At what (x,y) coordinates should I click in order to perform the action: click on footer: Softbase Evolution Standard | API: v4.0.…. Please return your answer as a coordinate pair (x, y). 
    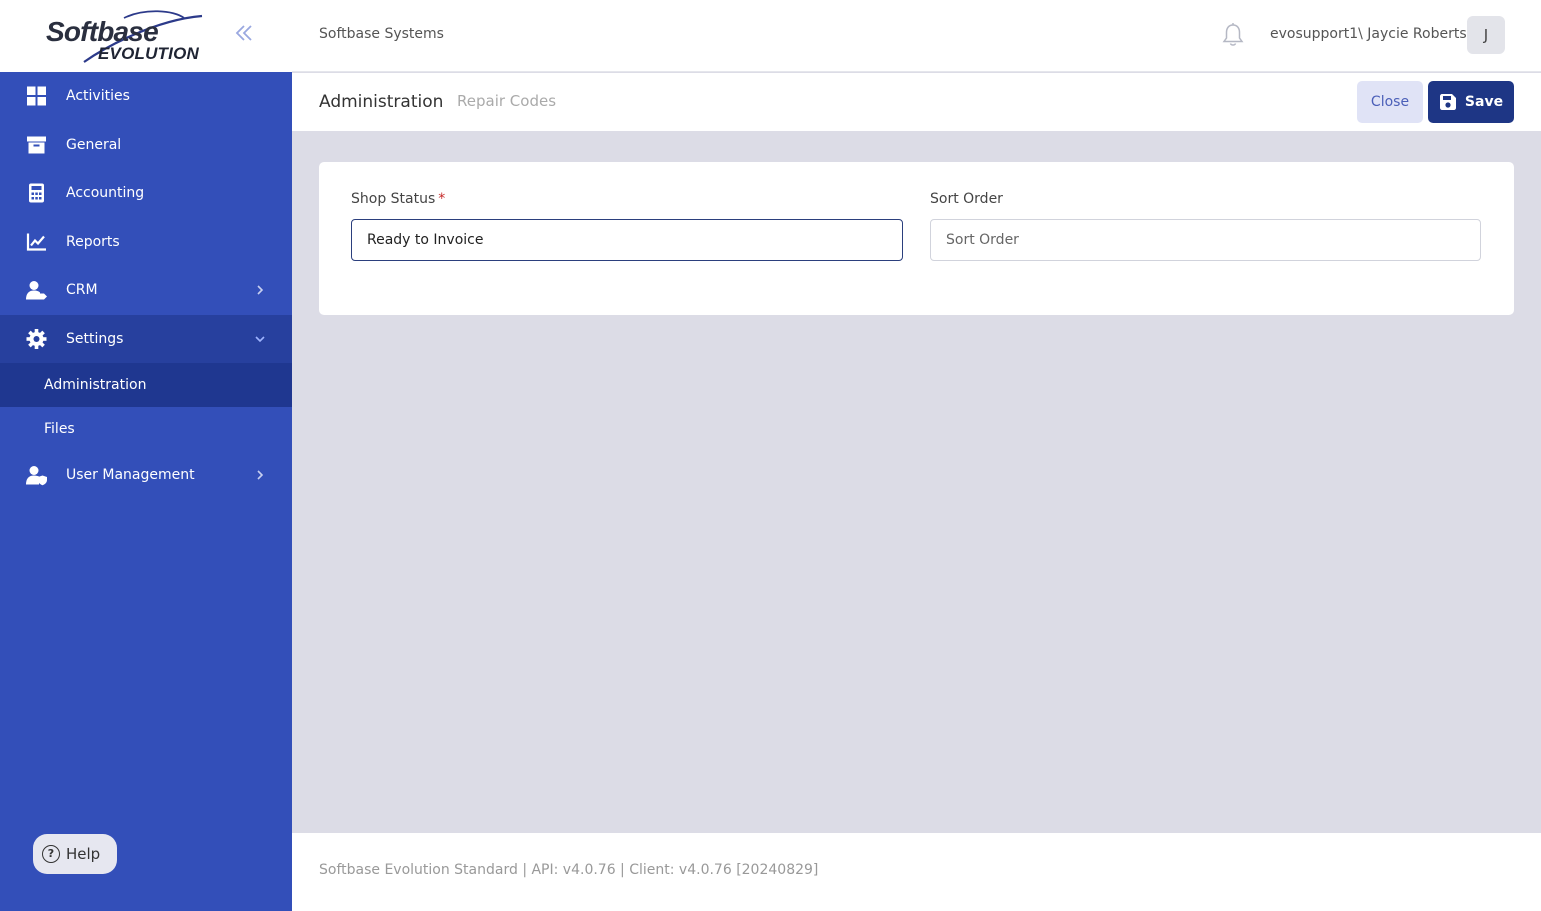
    Looking at the image, I should click on (916, 872).